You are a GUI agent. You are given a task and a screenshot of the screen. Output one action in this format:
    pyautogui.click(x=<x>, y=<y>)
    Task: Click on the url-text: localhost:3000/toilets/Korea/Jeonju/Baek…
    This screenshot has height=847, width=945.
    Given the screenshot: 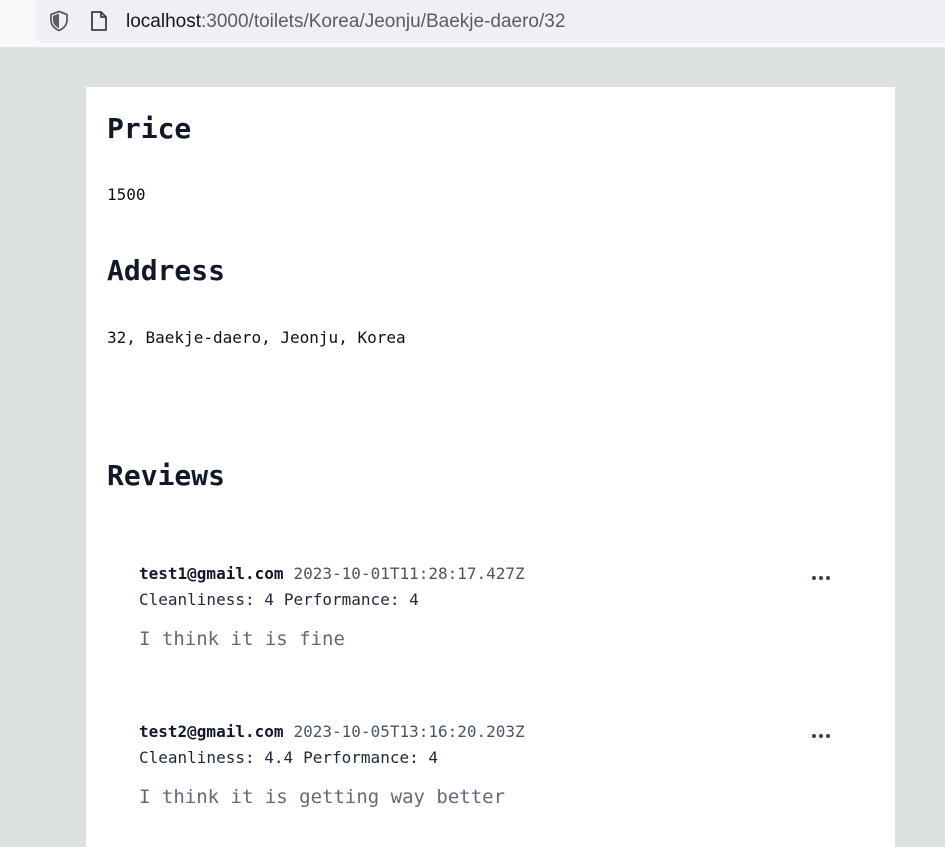 What is the action you would take?
    pyautogui.click(x=345, y=22)
    